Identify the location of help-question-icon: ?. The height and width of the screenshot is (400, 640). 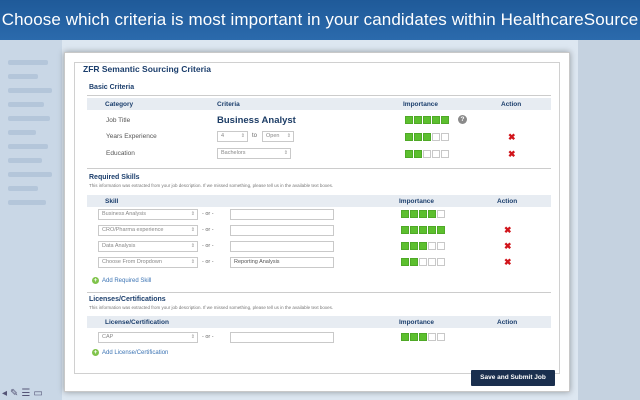
(462, 119).